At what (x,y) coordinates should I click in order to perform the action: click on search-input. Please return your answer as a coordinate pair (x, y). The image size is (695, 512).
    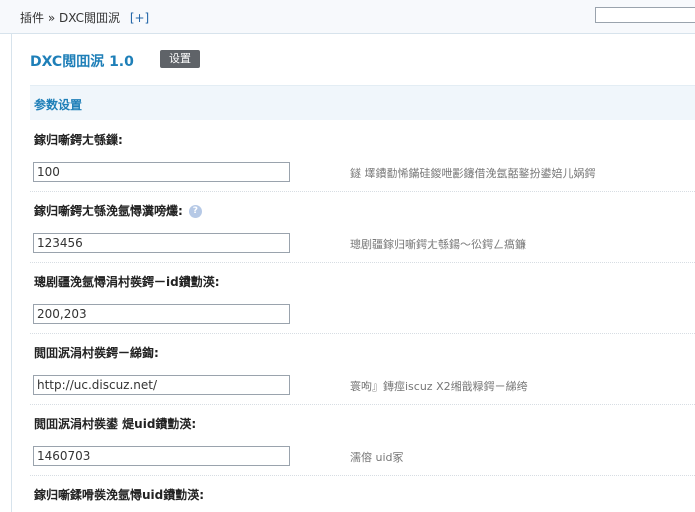
    Looking at the image, I should click on (645, 15).